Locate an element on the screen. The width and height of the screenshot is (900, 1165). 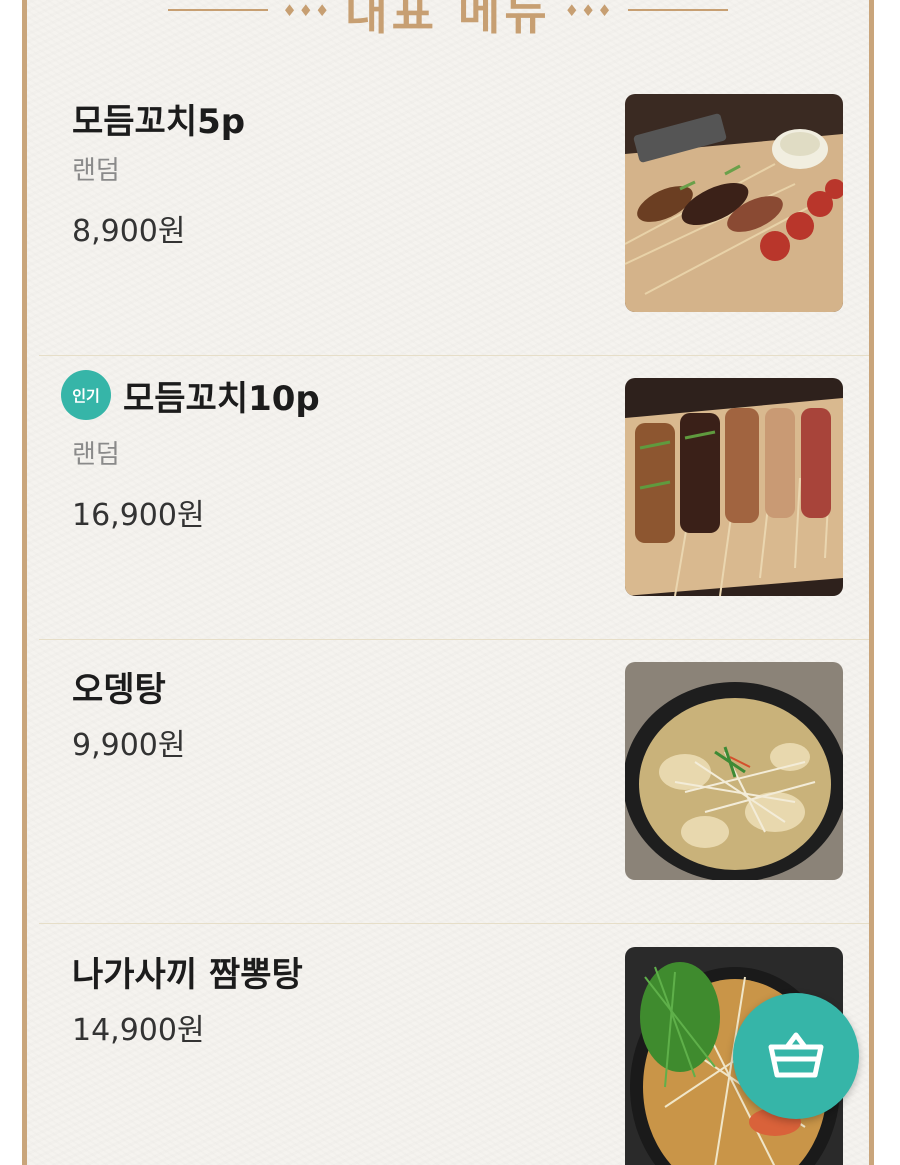
header-ornament-right: ♦♦♦ is located at coordinates (589, 10).